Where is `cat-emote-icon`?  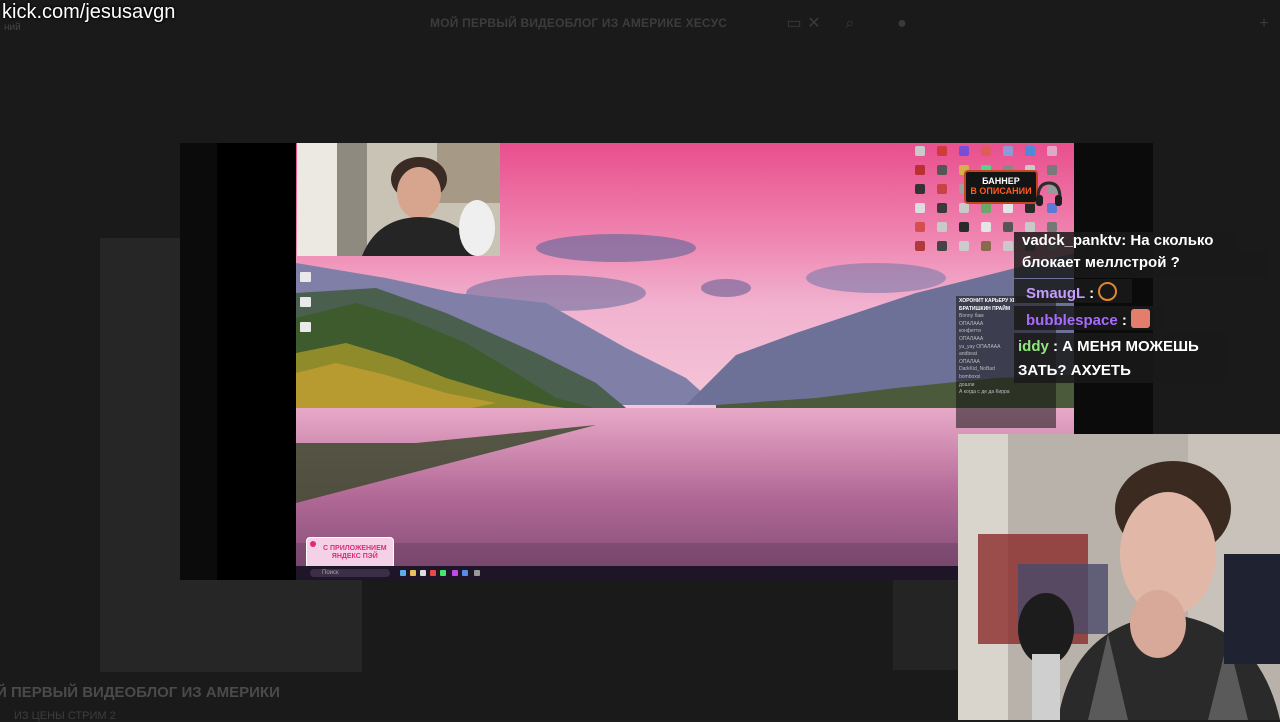
cat-emote-icon is located at coordinates (1141, 318).